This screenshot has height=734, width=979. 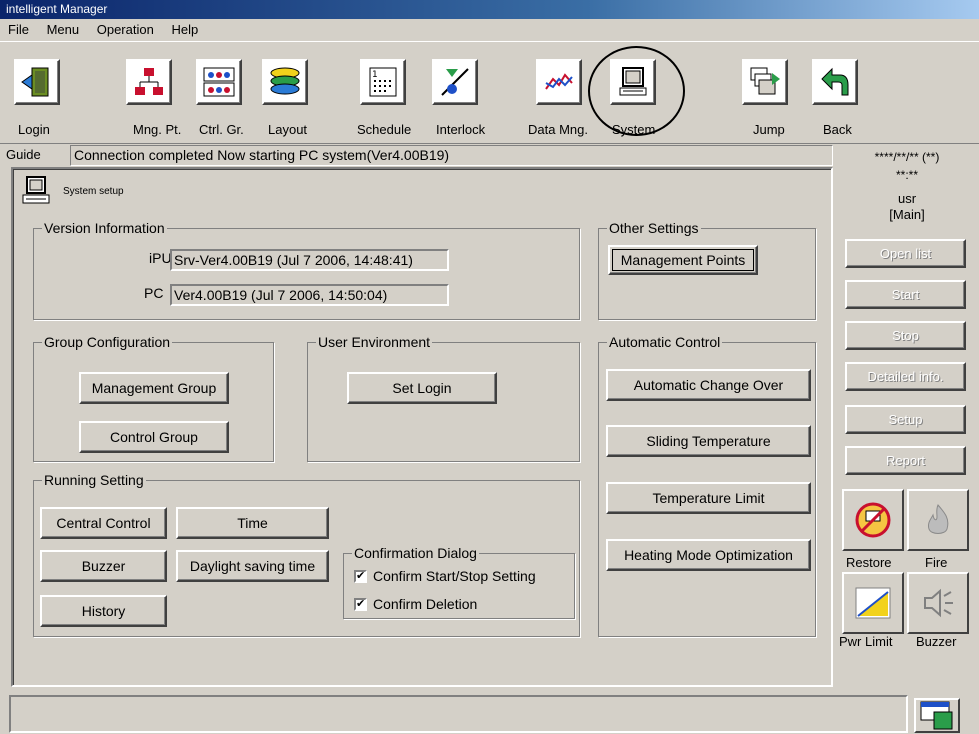 What do you see at coordinates (769, 129) in the screenshot?
I see `jump-label: Jump` at bounding box center [769, 129].